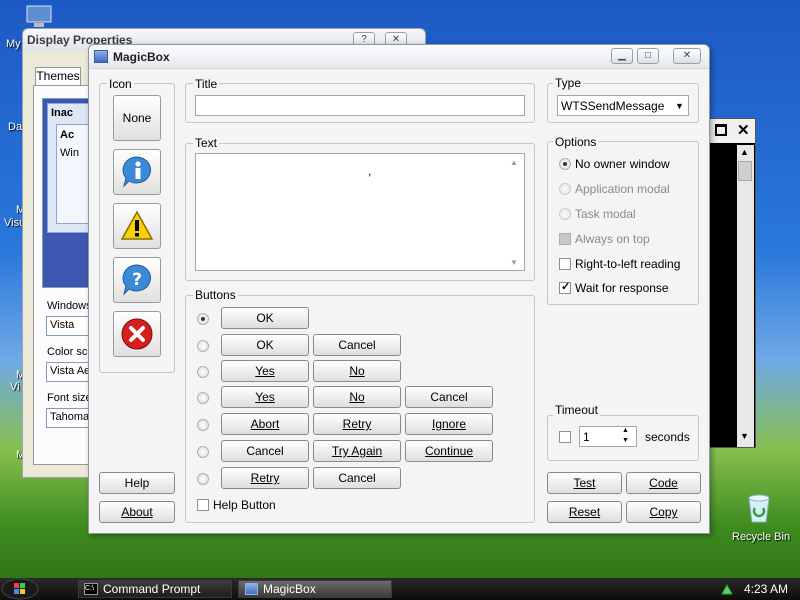 Image resolution: width=800 pixels, height=600 pixels. What do you see at coordinates (565, 437) in the screenshot?
I see `timeout-checkbox` at bounding box center [565, 437].